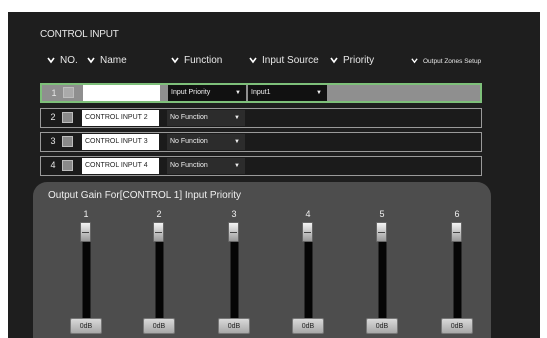 This screenshot has height=338, width=547. I want to click on header-no-label: NO., so click(69, 60).